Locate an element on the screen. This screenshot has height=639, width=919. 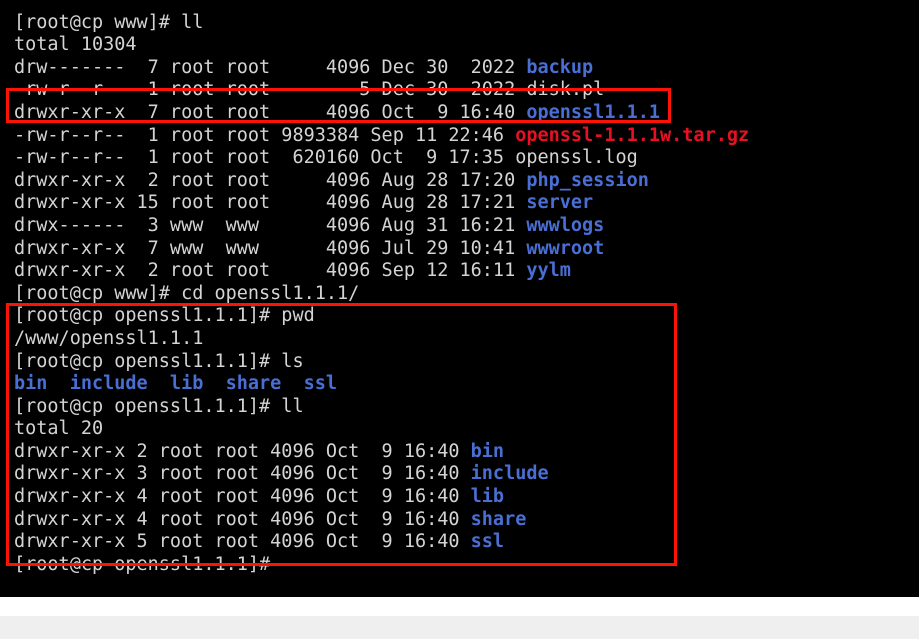
terminal-entry-name: bin is located at coordinates (487, 451).